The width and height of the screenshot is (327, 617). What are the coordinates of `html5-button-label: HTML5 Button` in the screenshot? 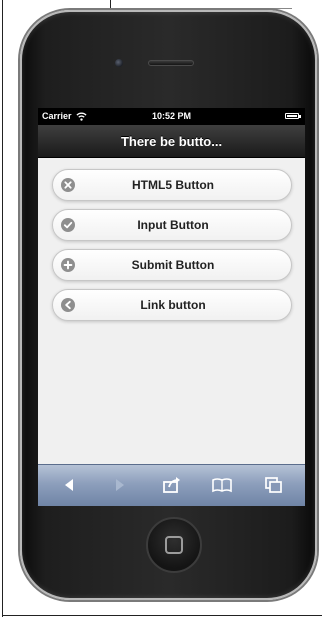 It's located at (173, 185).